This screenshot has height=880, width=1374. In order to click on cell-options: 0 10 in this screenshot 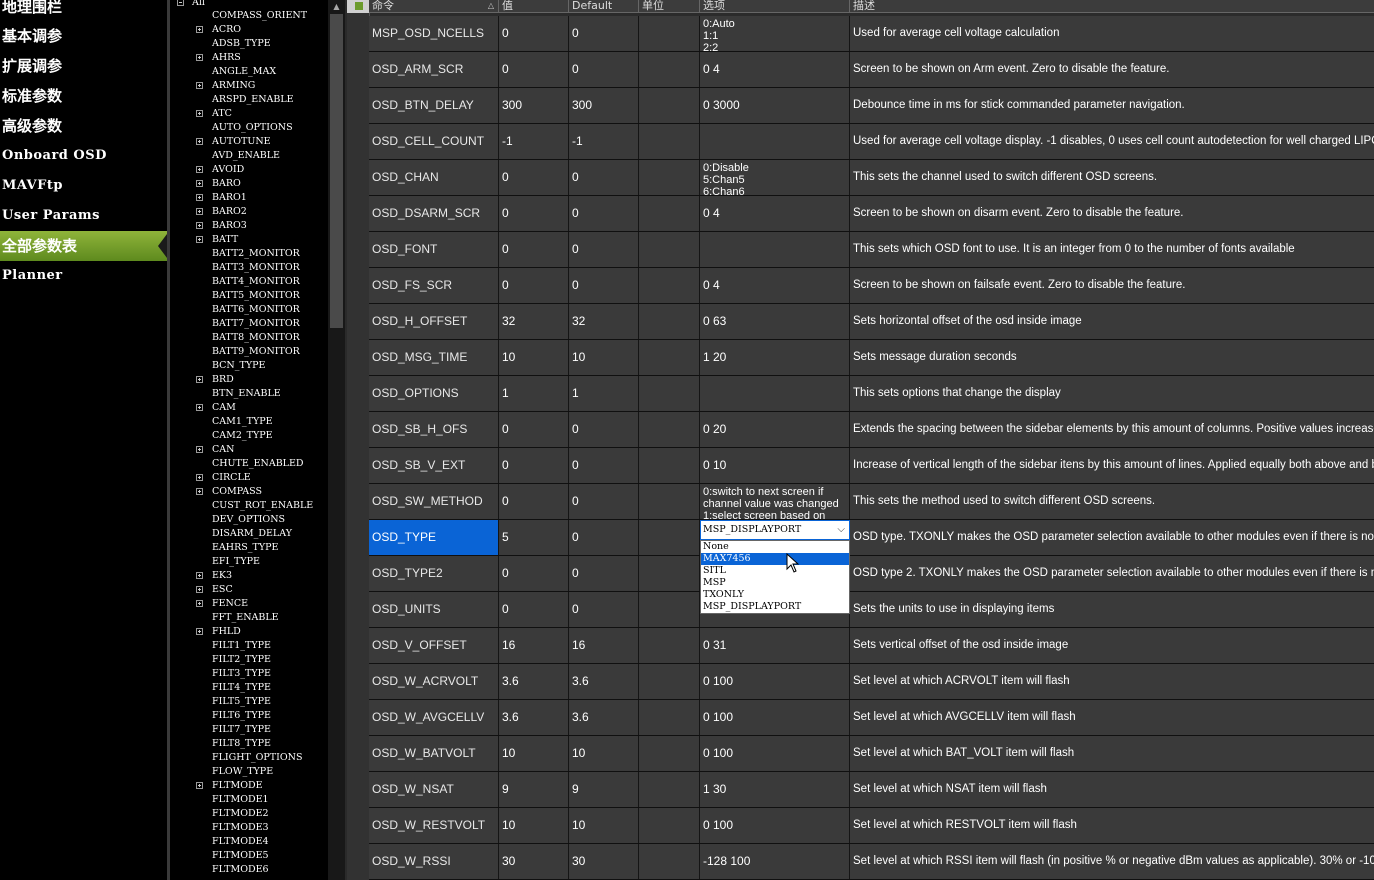, I will do `click(775, 465)`.